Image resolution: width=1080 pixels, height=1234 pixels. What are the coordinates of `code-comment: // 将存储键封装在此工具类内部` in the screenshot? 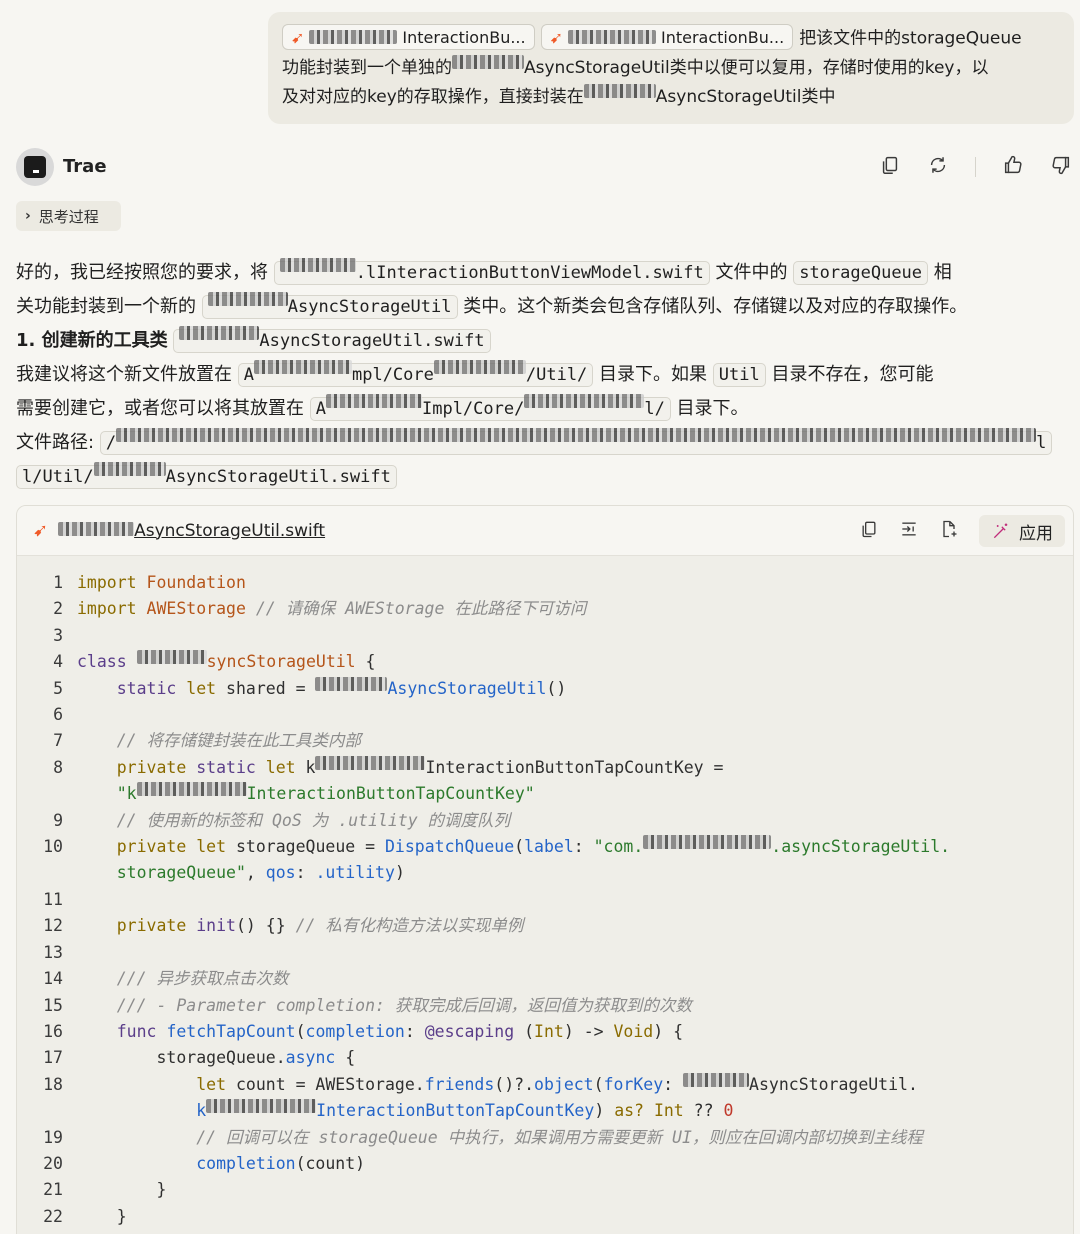 It's located at (239, 741).